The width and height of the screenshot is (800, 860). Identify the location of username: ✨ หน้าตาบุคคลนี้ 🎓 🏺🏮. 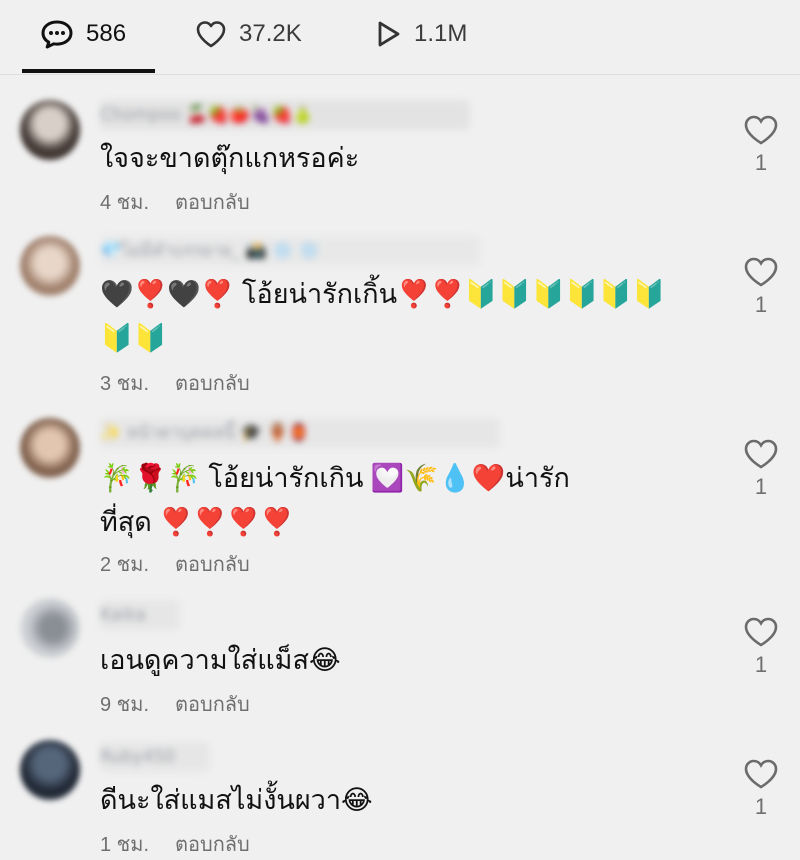
(300, 433).